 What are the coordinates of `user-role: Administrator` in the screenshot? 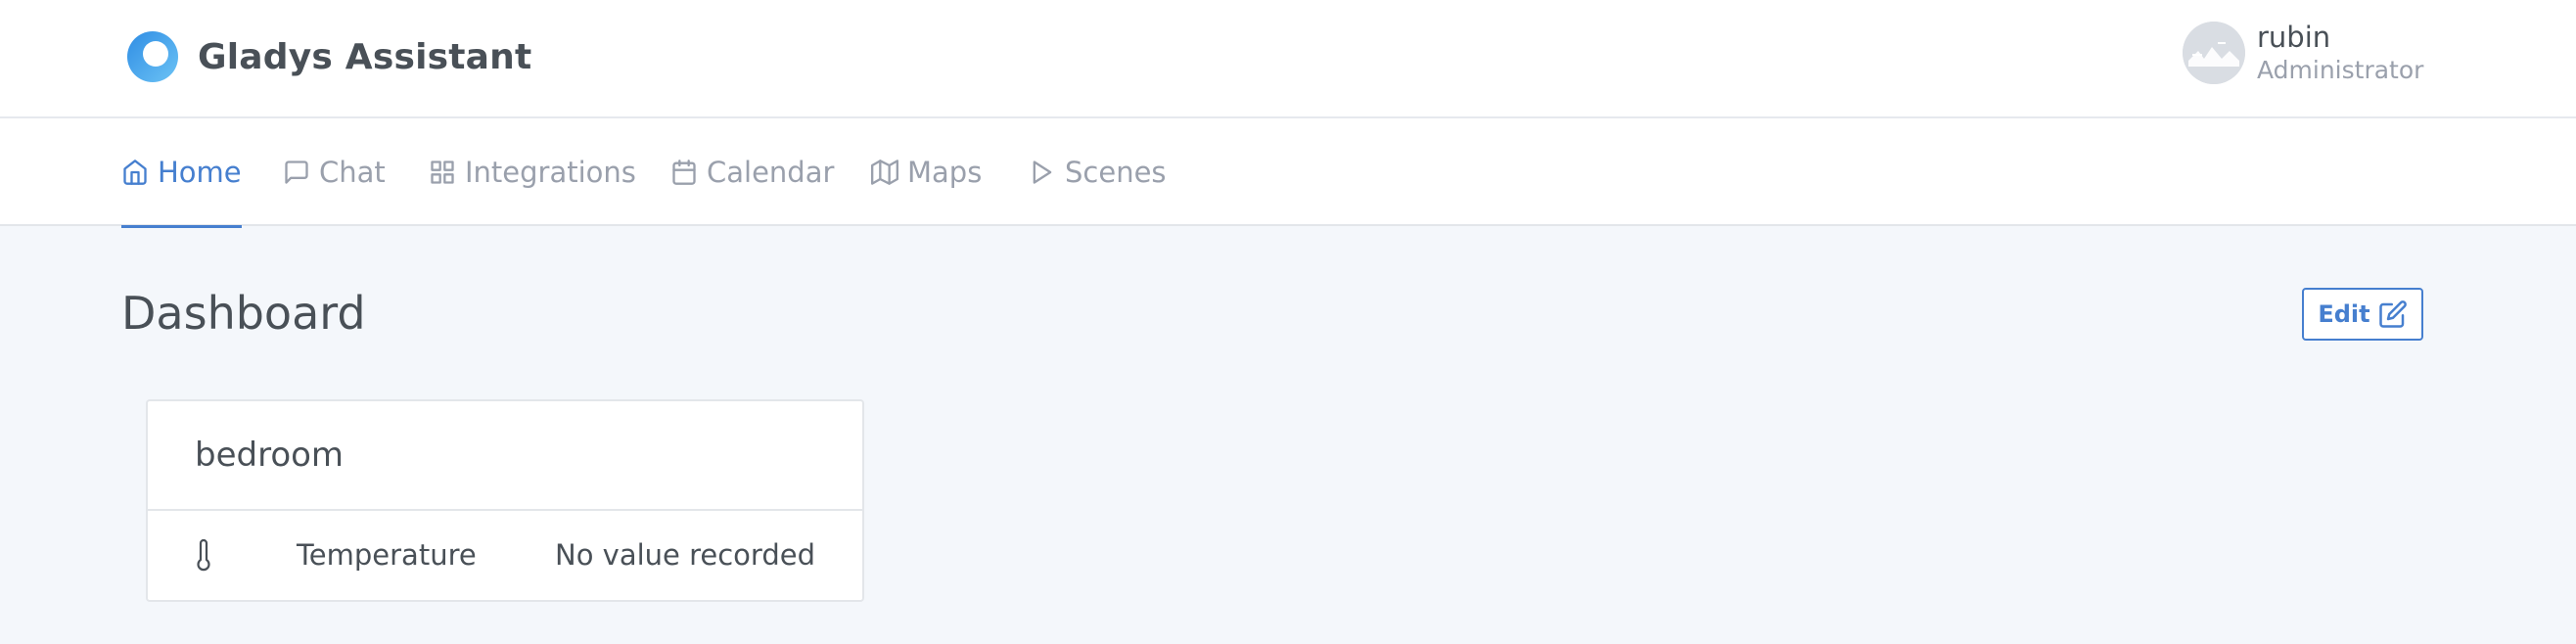 It's located at (2340, 70).